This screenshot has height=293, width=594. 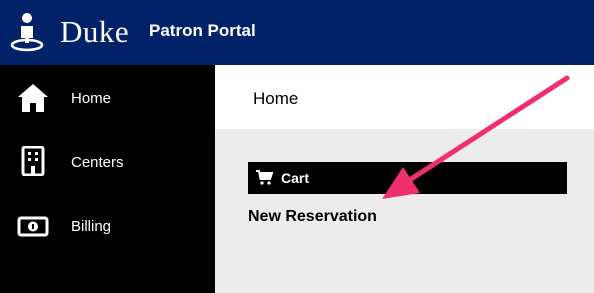 I want to click on shopping-cart-icon, so click(x=264, y=177).